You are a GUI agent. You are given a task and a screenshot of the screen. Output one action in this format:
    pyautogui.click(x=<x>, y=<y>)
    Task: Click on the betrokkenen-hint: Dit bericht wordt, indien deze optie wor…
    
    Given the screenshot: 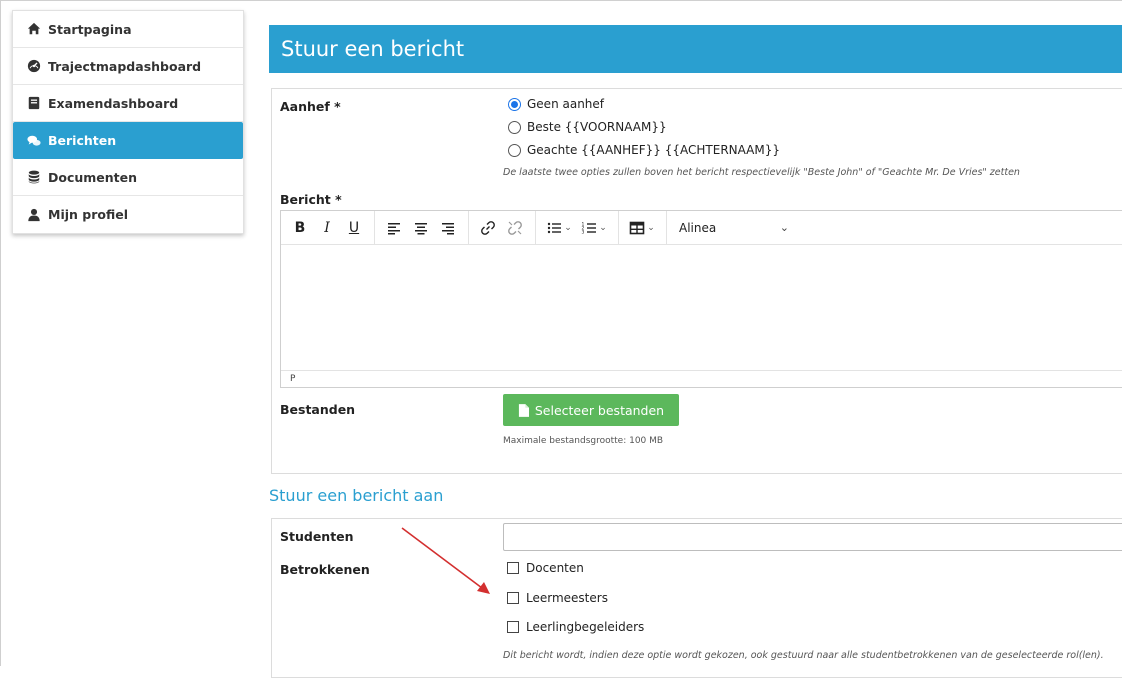 What is the action you would take?
    pyautogui.click(x=803, y=655)
    